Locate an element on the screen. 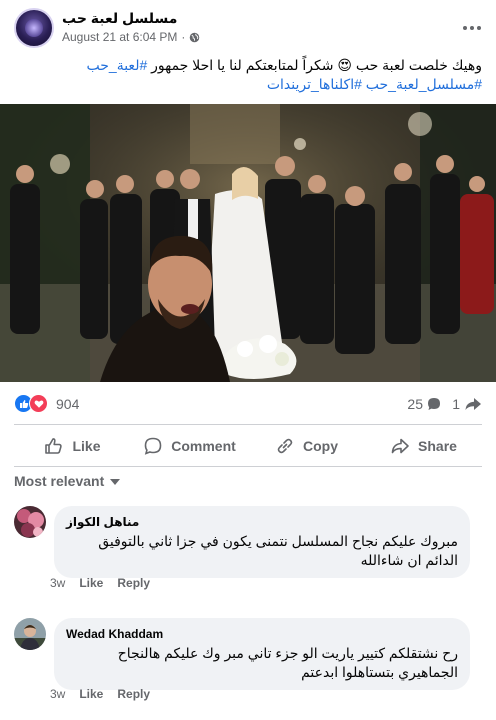 This screenshot has width=496, height=720. comment-count: 25 is located at coordinates (424, 404).